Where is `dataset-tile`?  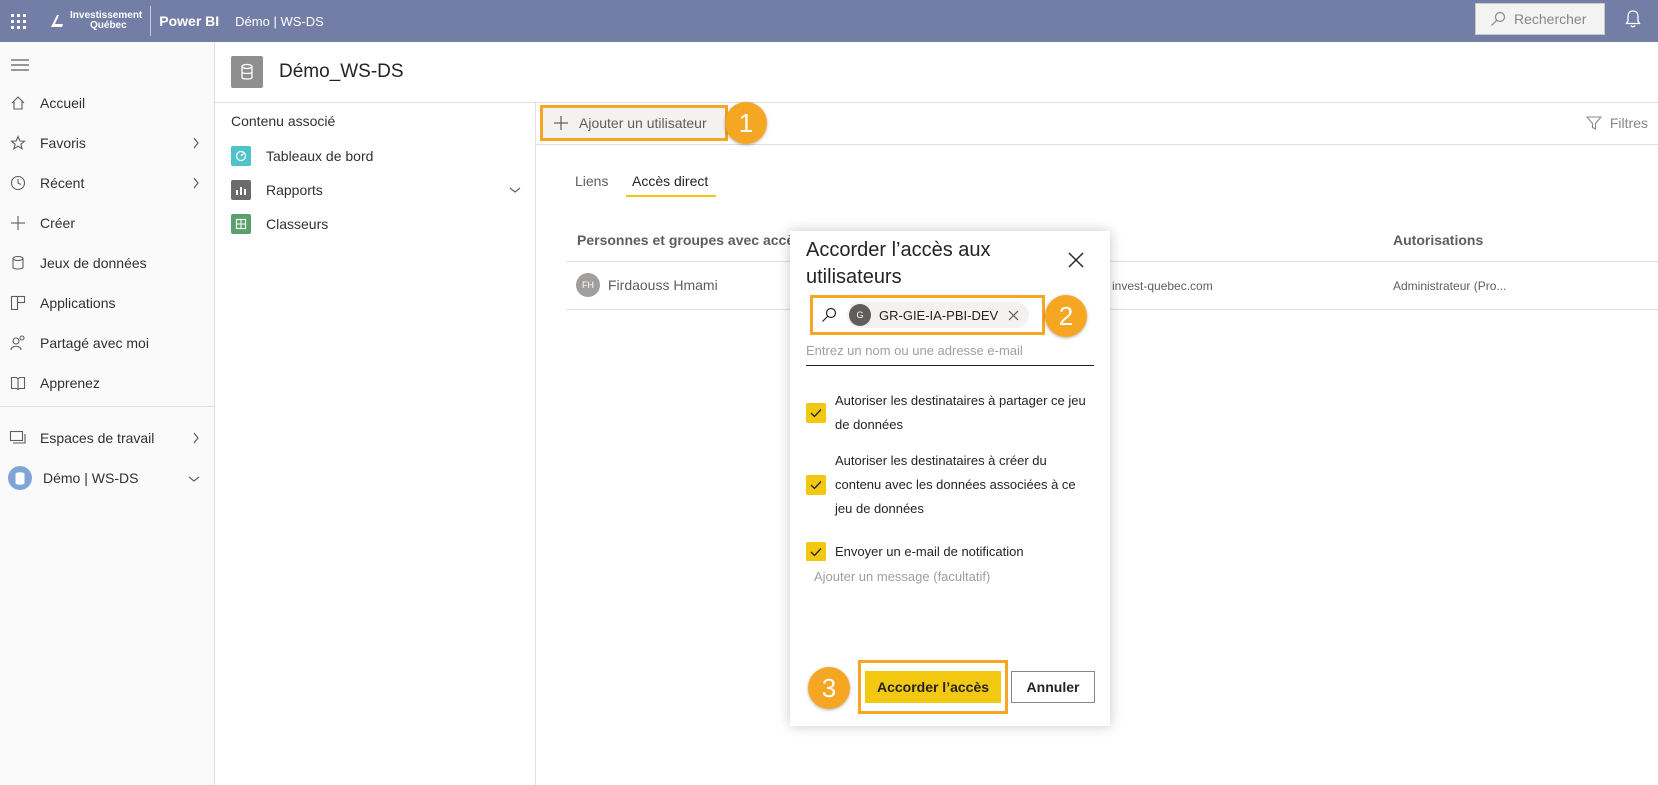
dataset-tile is located at coordinates (247, 72).